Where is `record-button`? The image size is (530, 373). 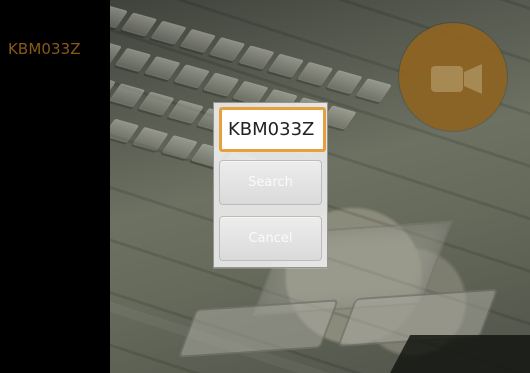 record-button is located at coordinates (453, 77).